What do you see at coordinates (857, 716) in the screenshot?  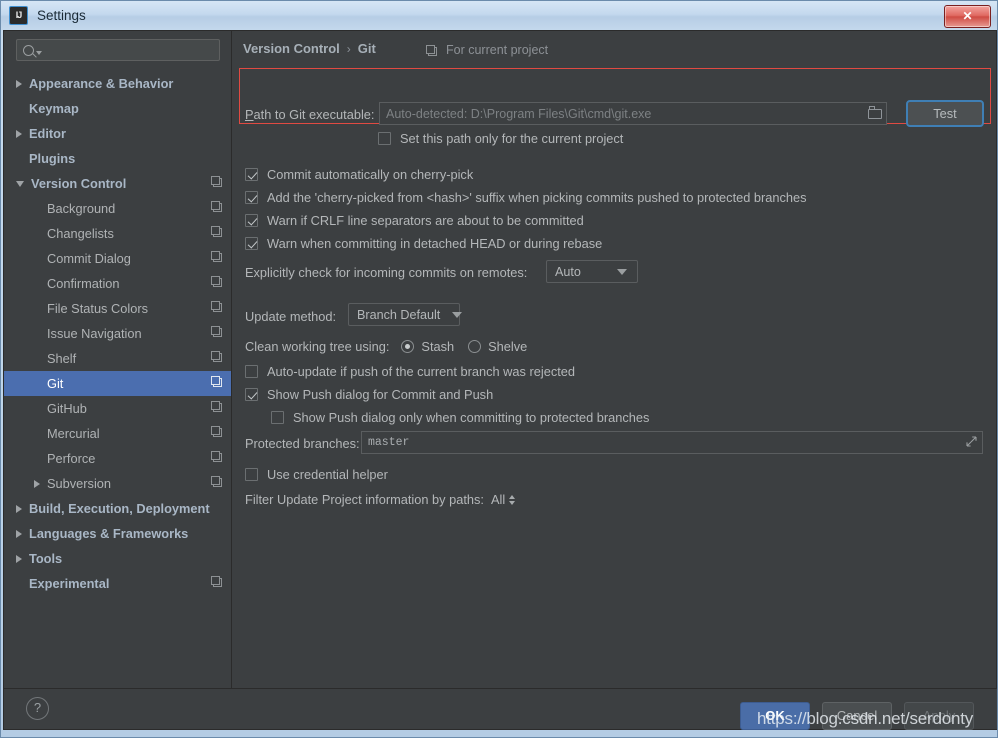 I see `cancel-button: Cancel` at bounding box center [857, 716].